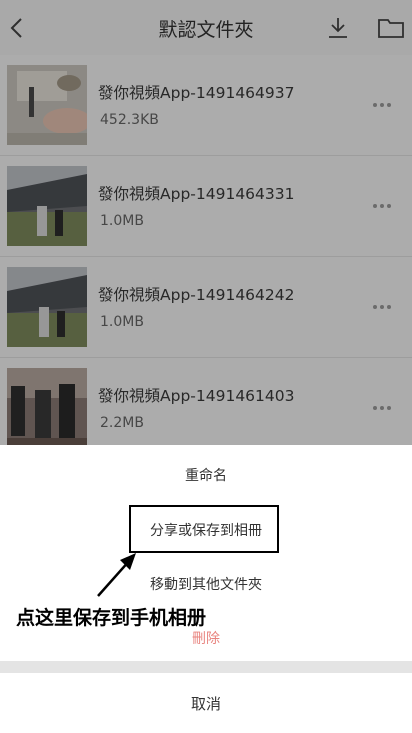 This screenshot has height=733, width=412. What do you see at coordinates (206, 667) in the screenshot?
I see `sheet-divider` at bounding box center [206, 667].